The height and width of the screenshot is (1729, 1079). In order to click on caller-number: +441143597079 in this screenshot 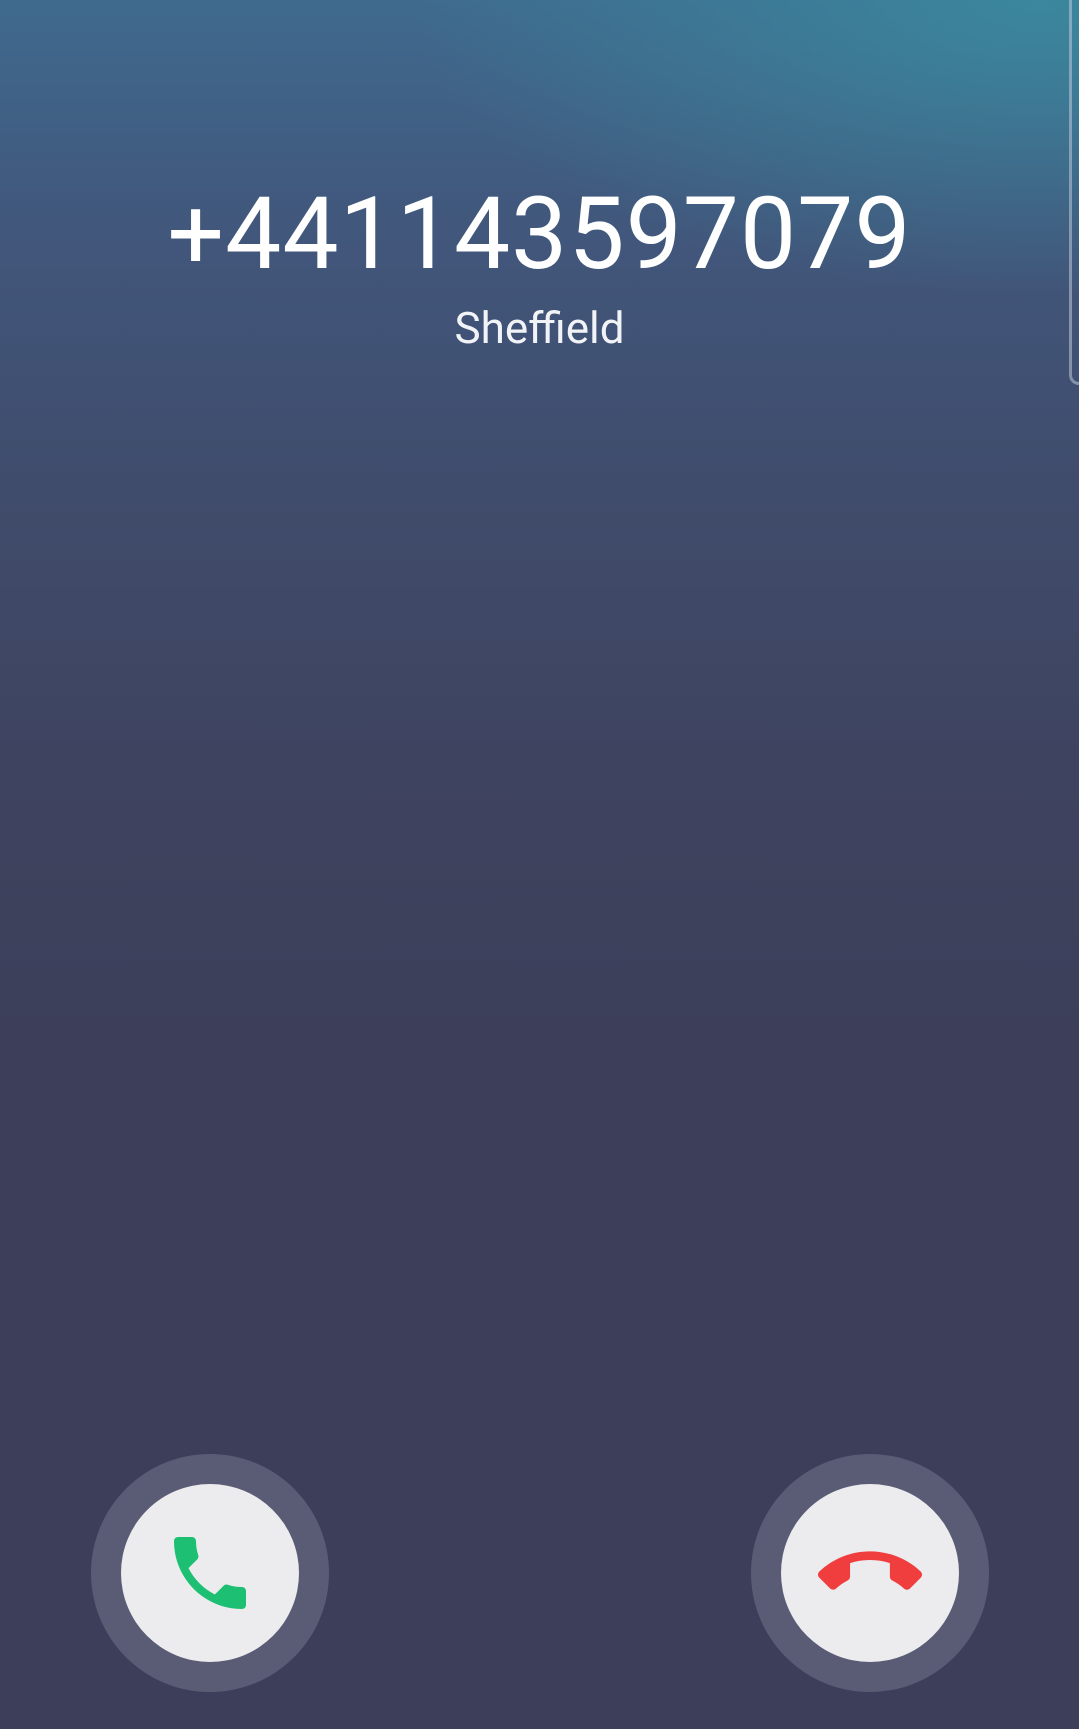, I will do `click(539, 234)`.